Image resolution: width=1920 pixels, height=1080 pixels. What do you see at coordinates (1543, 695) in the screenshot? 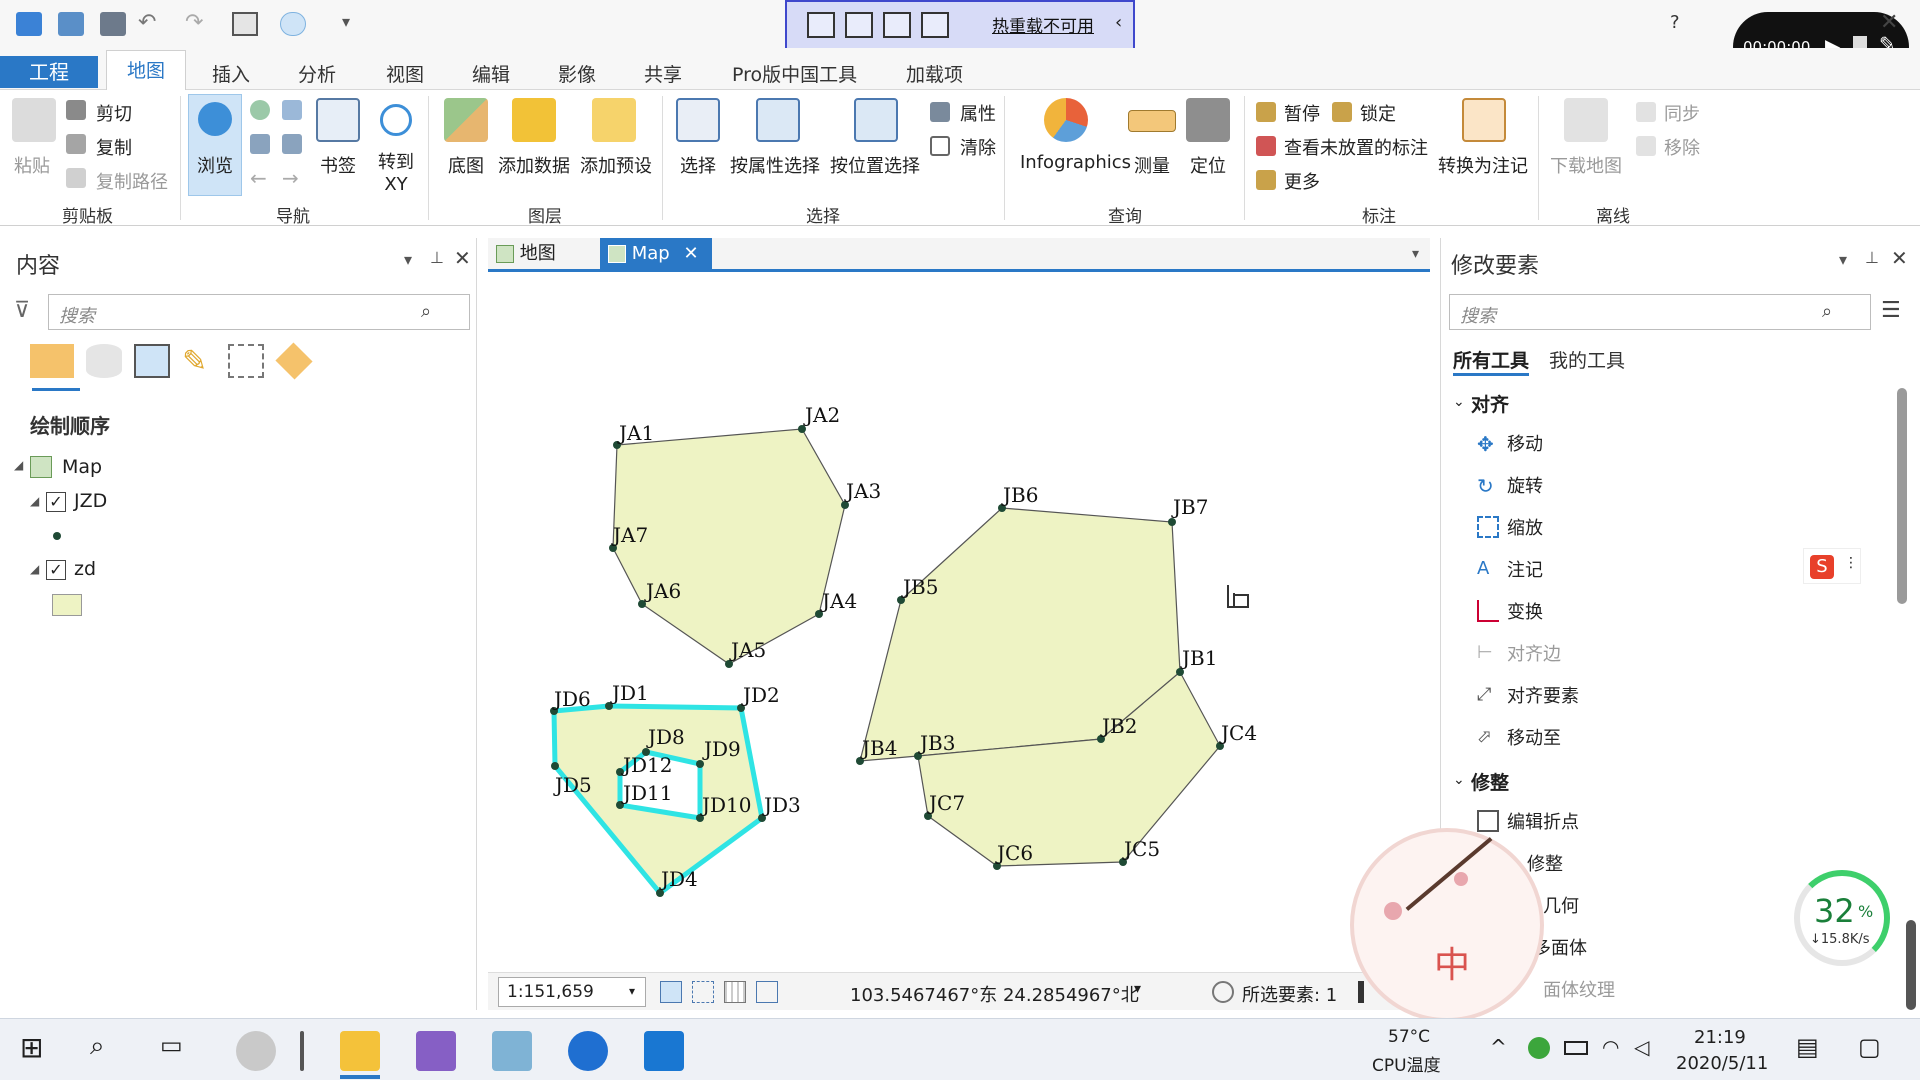
I see `tool-align-features: 对齐要素` at bounding box center [1543, 695].